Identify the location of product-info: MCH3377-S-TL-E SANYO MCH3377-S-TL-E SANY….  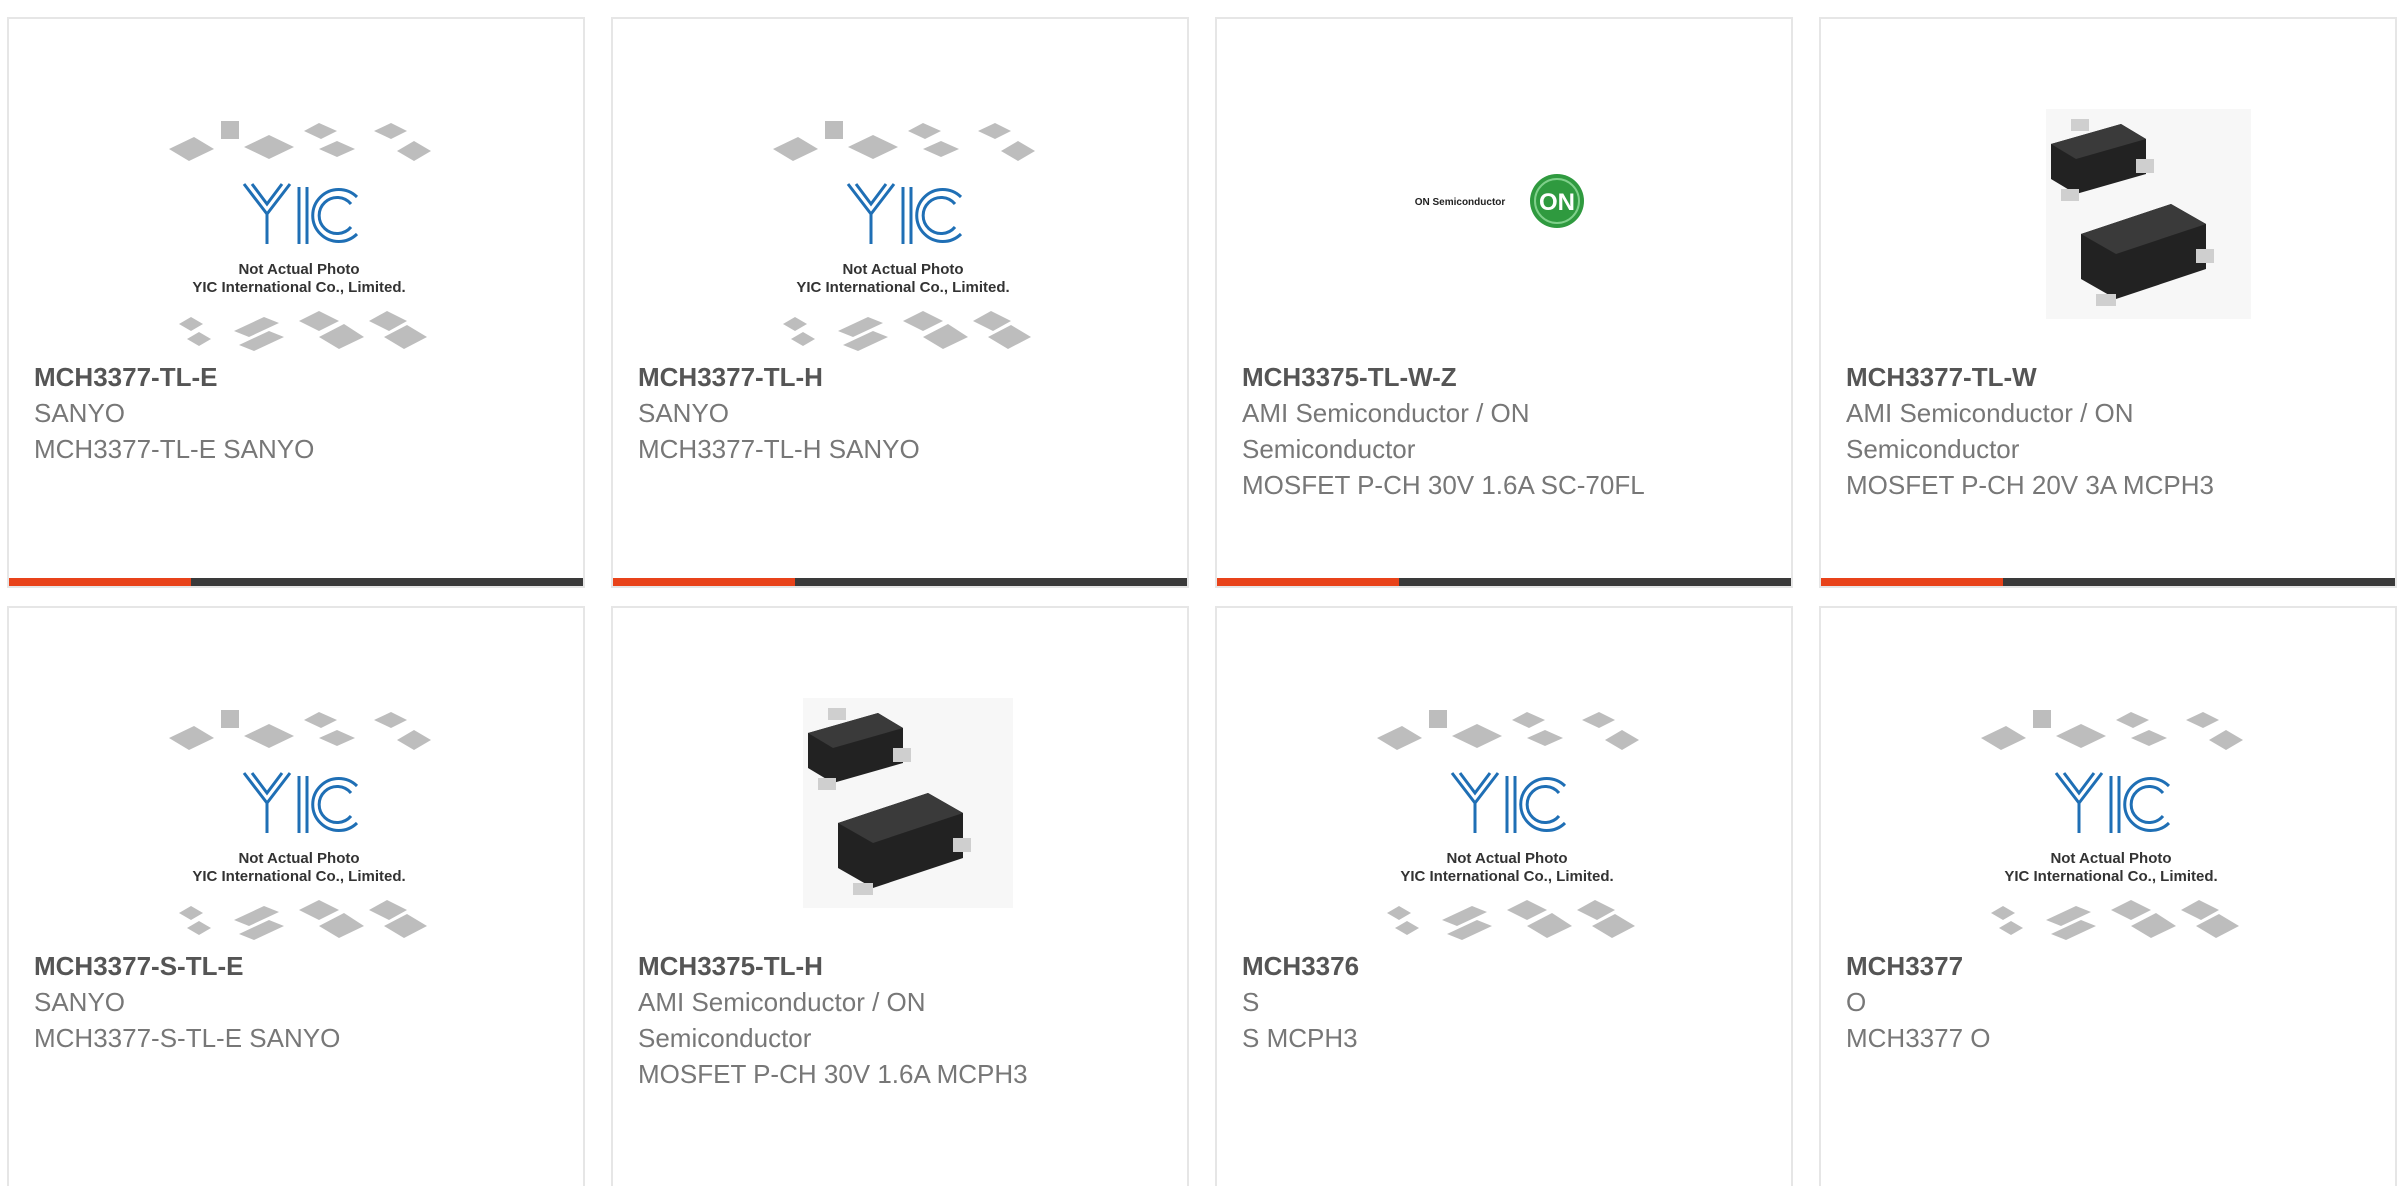
(244, 1002).